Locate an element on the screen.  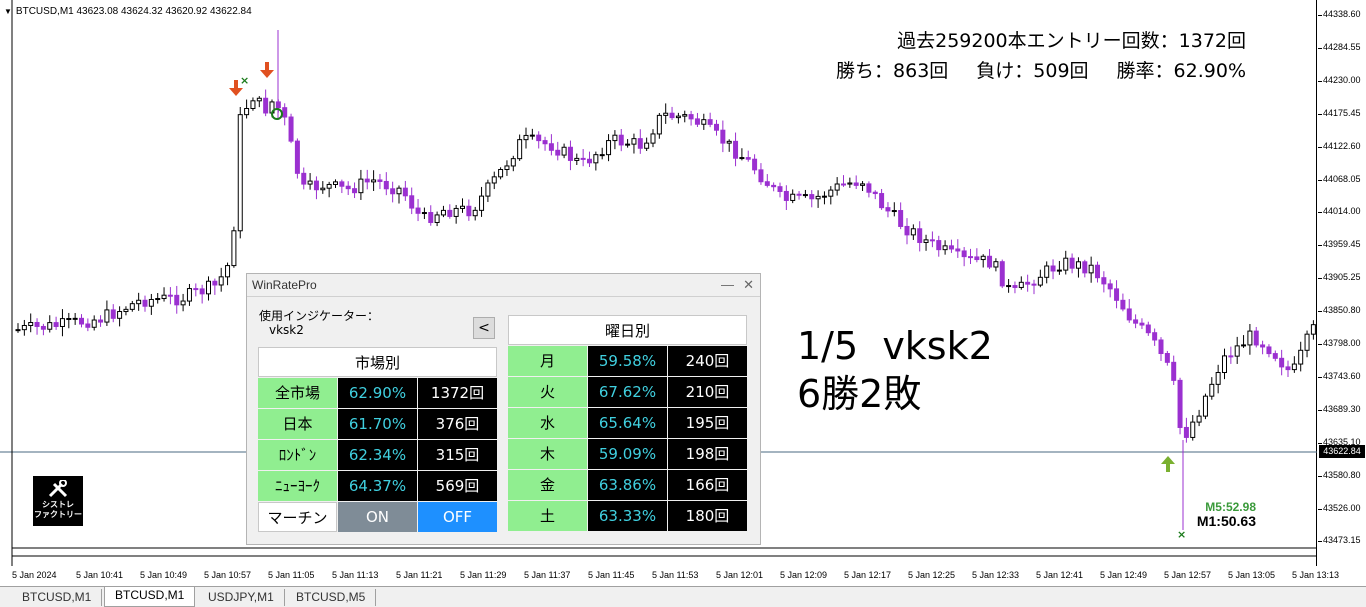
market-row-pct: 61.70% is located at coordinates (377, 424).